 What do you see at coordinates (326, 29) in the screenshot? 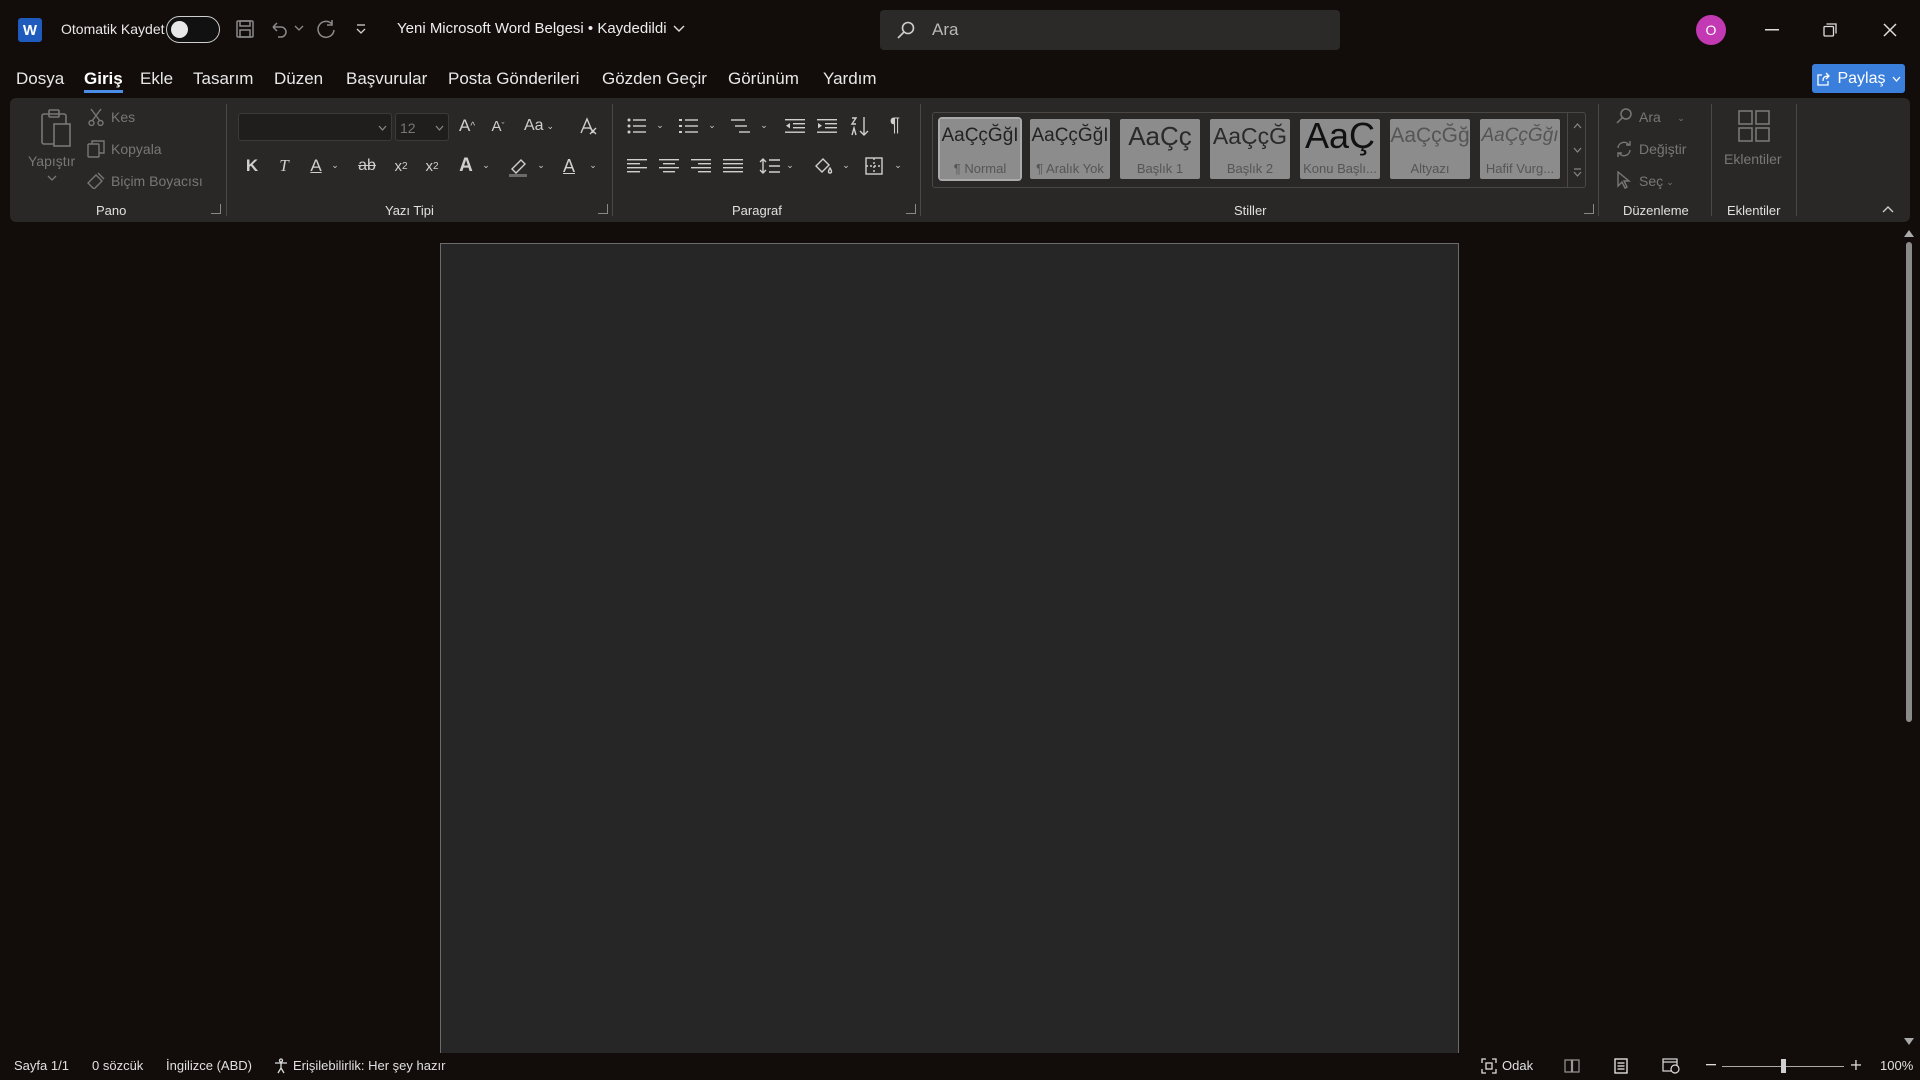
I see `redo-icon` at bounding box center [326, 29].